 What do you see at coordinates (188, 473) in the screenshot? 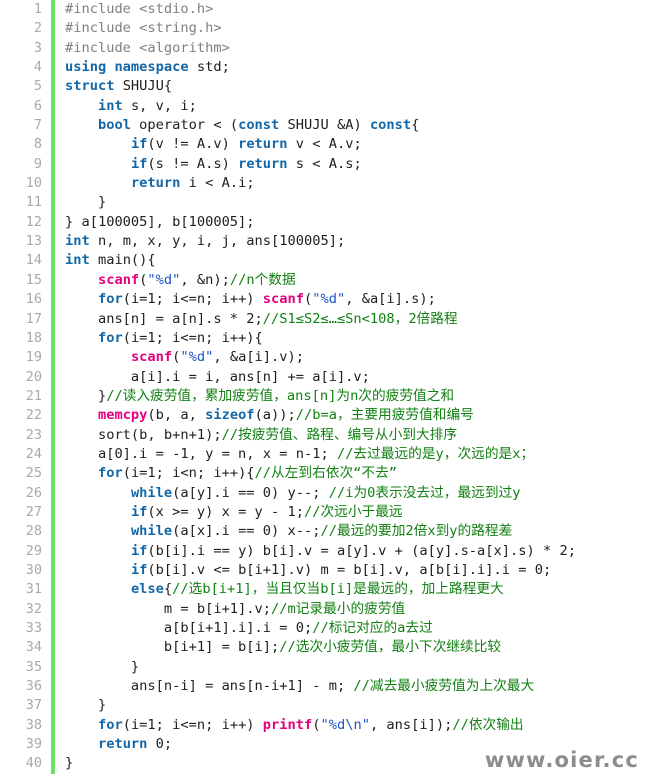
I see `code-token-plain: (i=1; i<n; i++){` at bounding box center [188, 473].